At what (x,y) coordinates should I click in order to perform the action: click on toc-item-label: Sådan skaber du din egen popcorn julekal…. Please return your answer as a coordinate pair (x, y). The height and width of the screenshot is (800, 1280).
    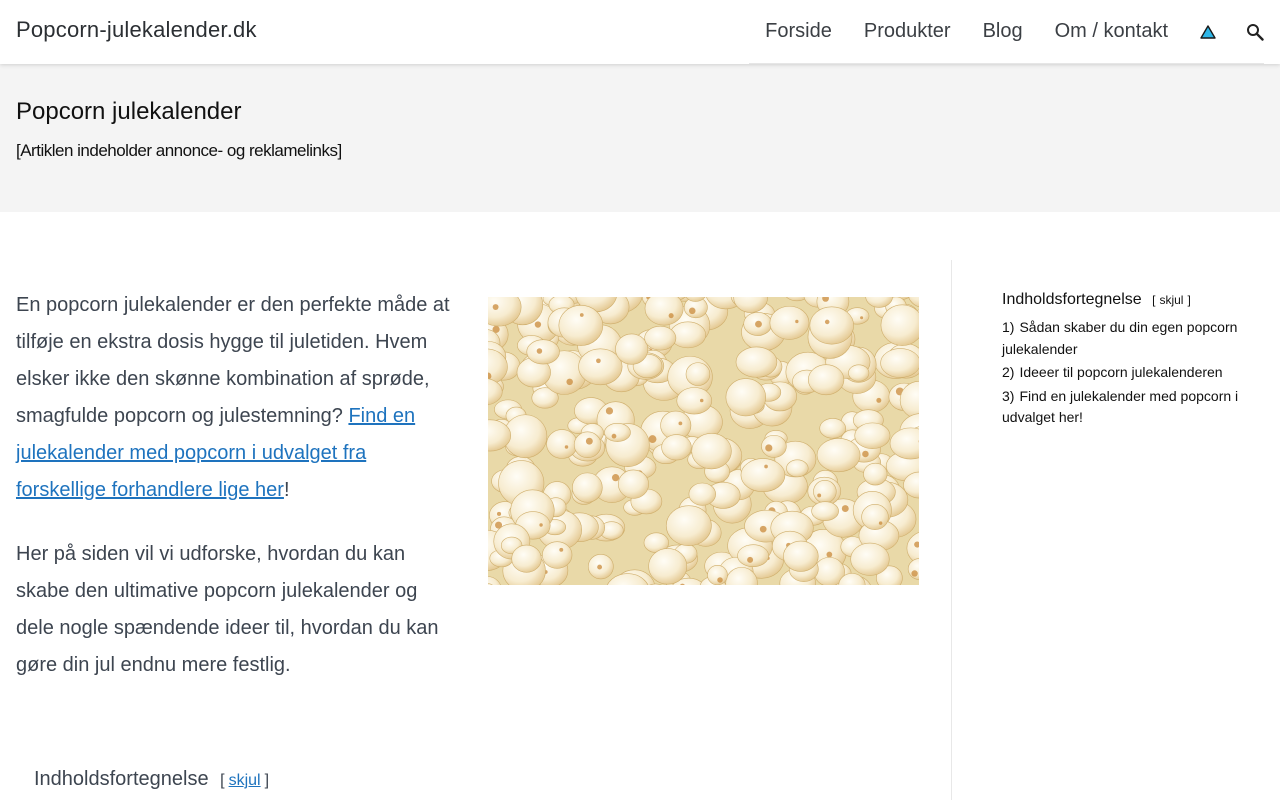
    Looking at the image, I should click on (1120, 338).